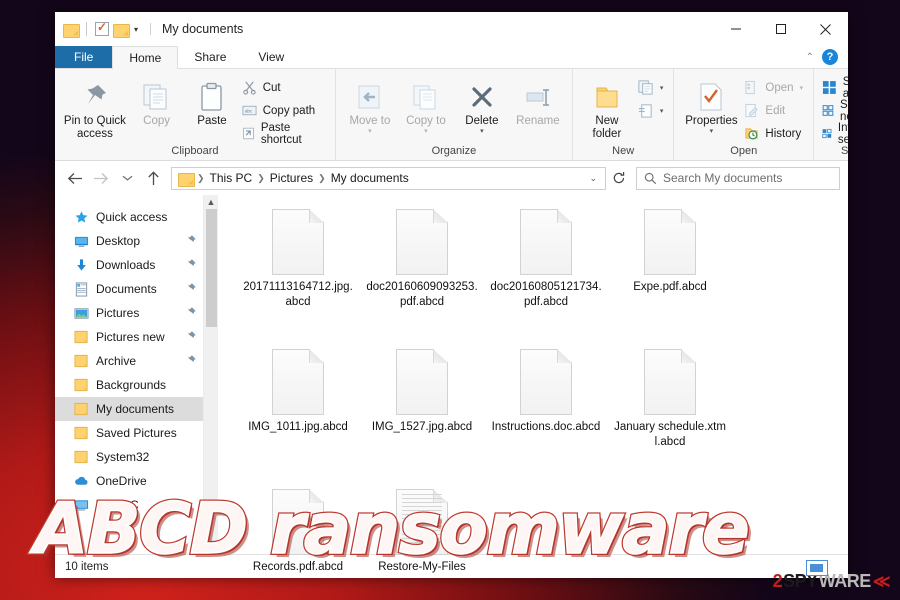 The height and width of the screenshot is (600, 900). Describe the element at coordinates (129, 481) in the screenshot. I see `sidebar-item-onedrive: OneDrive` at that location.